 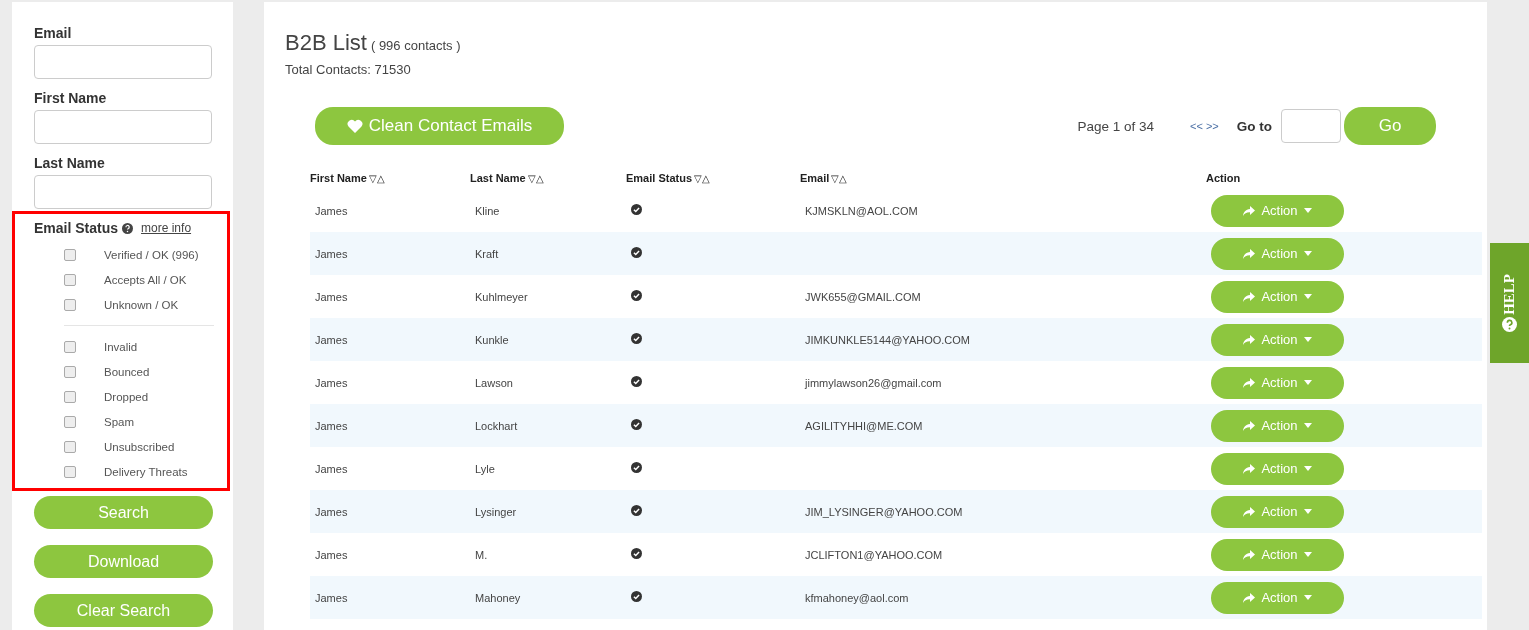 I want to click on table-cell: kfmahoney@aol.com, so click(x=857, y=597).